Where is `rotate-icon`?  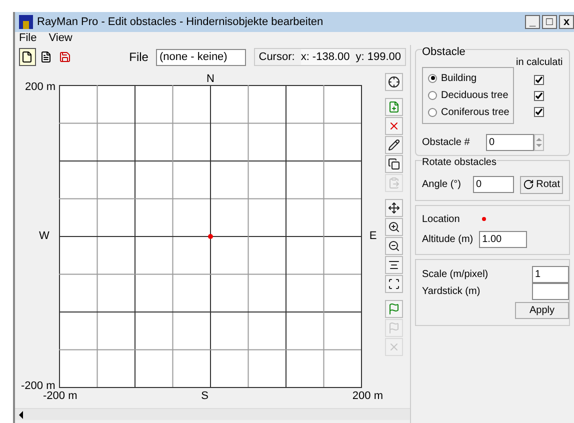
rotate-icon is located at coordinates (528, 184).